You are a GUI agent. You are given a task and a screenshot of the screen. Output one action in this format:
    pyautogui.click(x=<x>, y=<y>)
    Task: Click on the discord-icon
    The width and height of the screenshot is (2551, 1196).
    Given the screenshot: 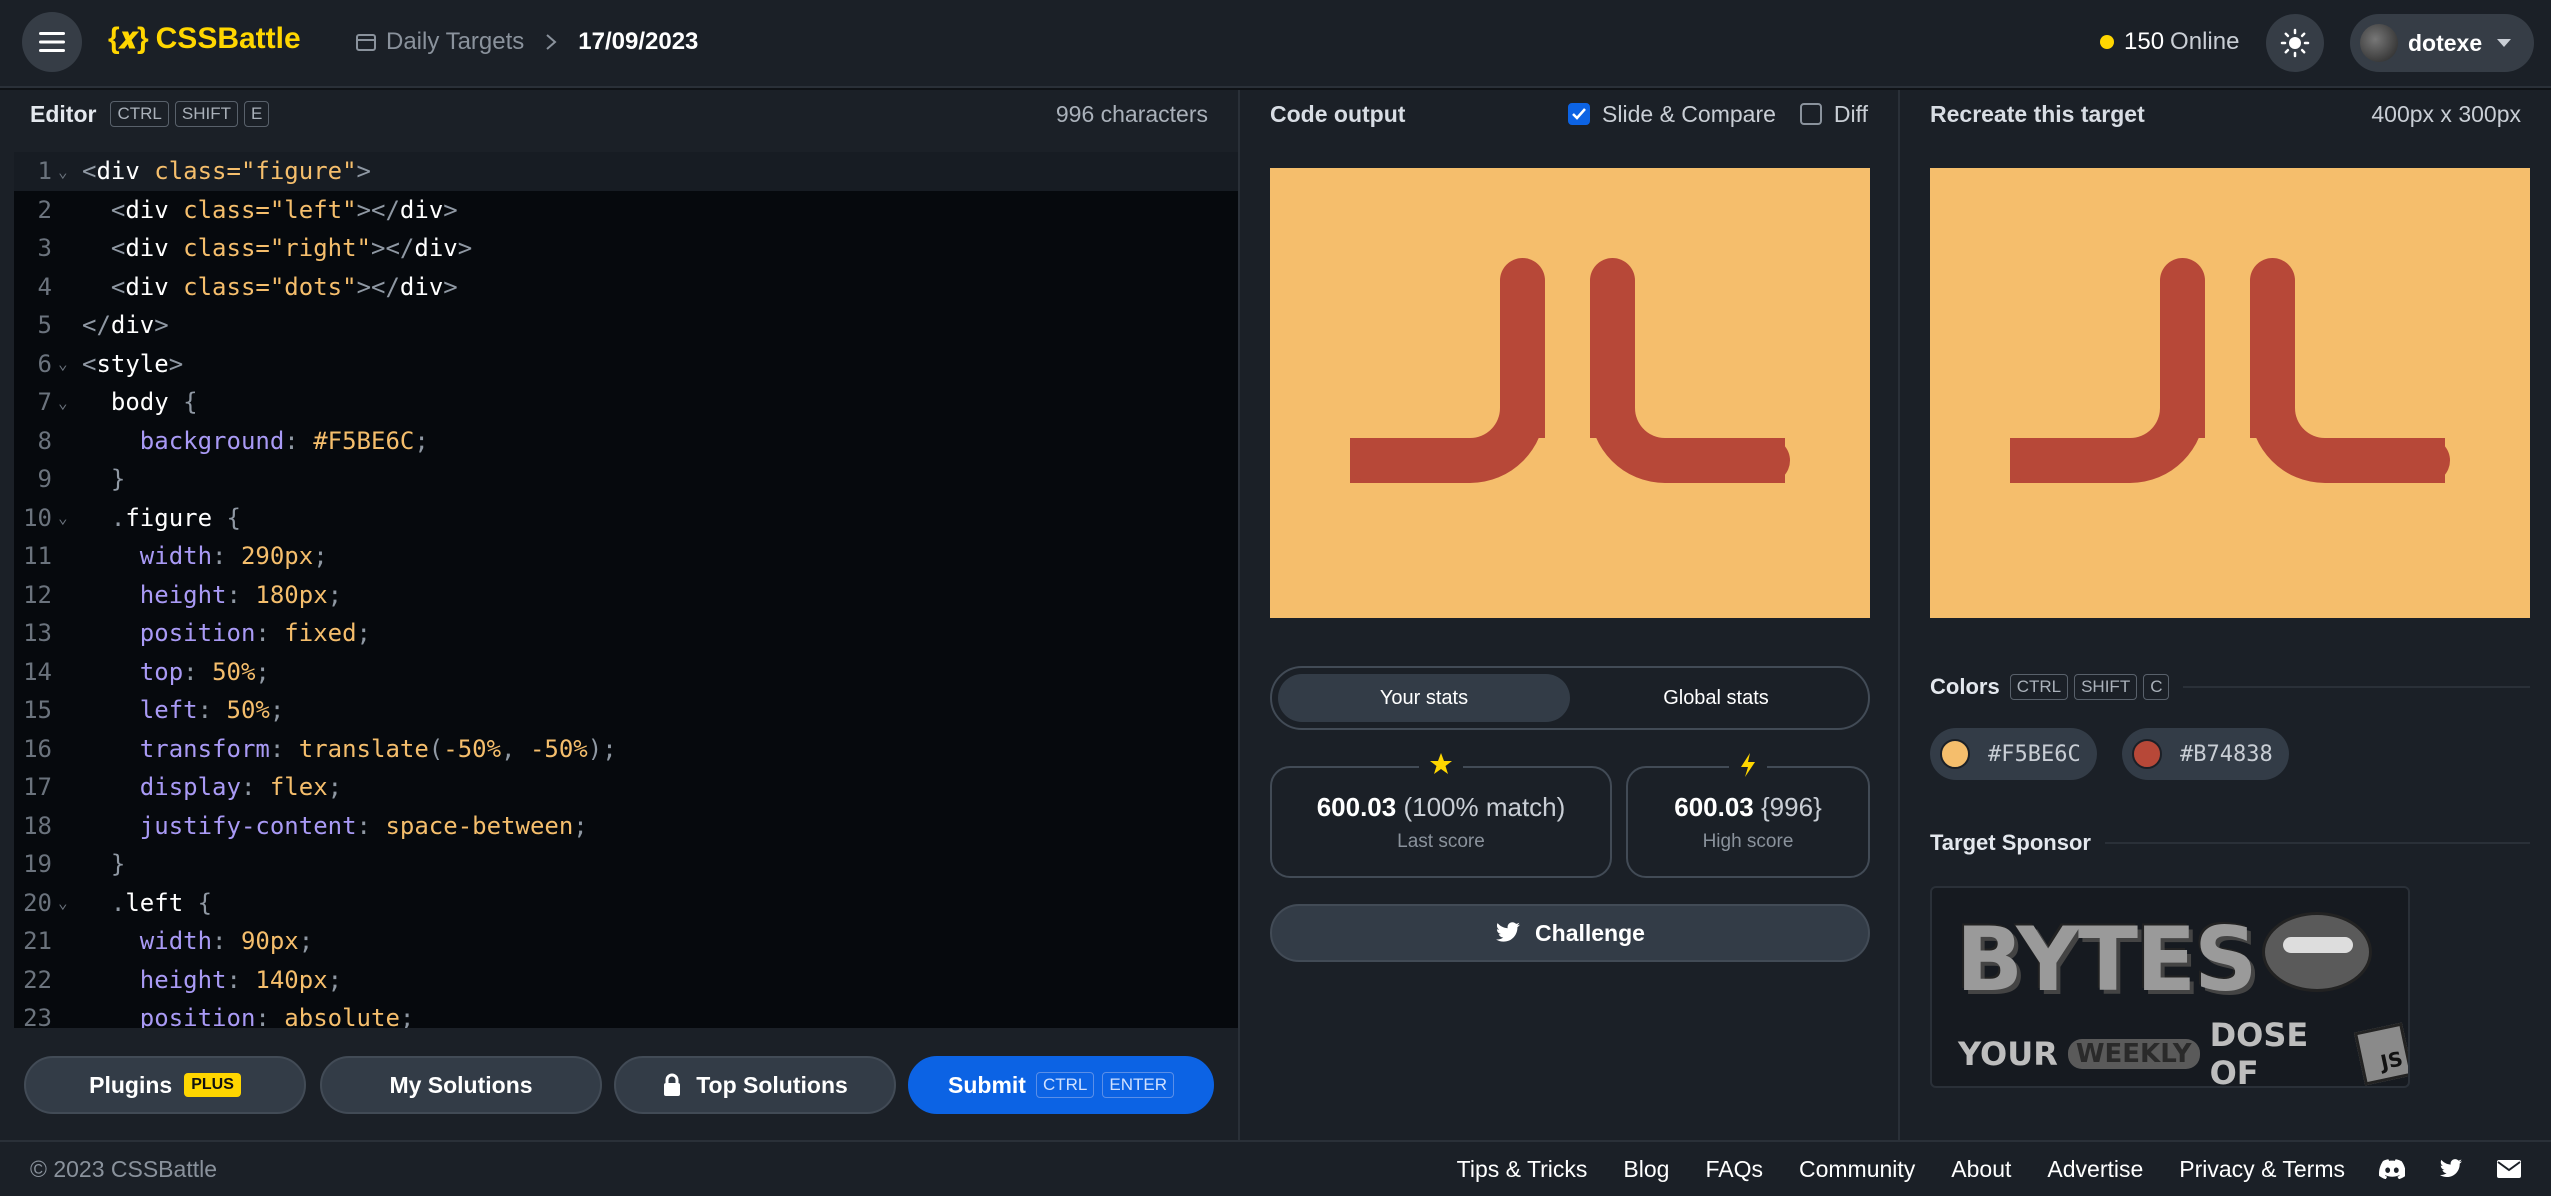 What is the action you would take?
    pyautogui.click(x=2392, y=1169)
    